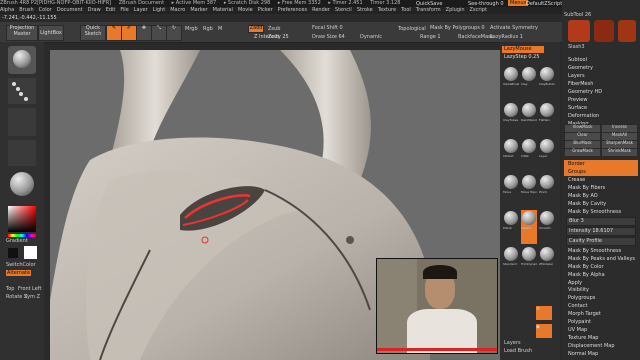  I want to click on menu-item-geometry: Geometry, so click(601, 68).